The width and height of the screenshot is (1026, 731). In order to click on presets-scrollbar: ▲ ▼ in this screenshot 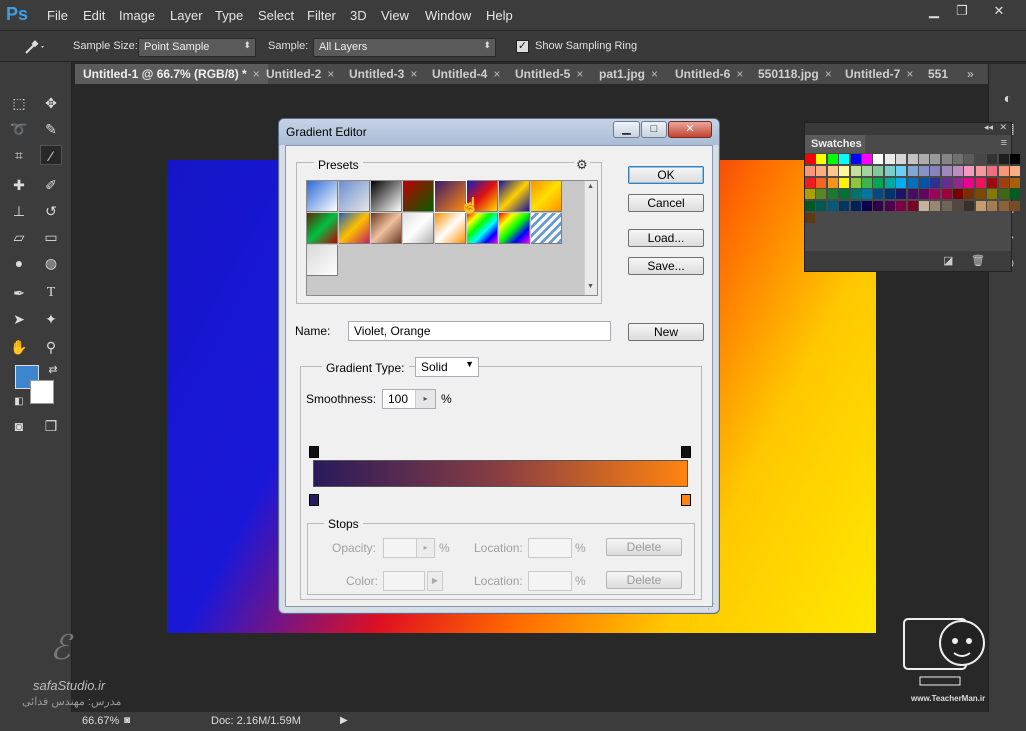, I will do `click(590, 238)`.